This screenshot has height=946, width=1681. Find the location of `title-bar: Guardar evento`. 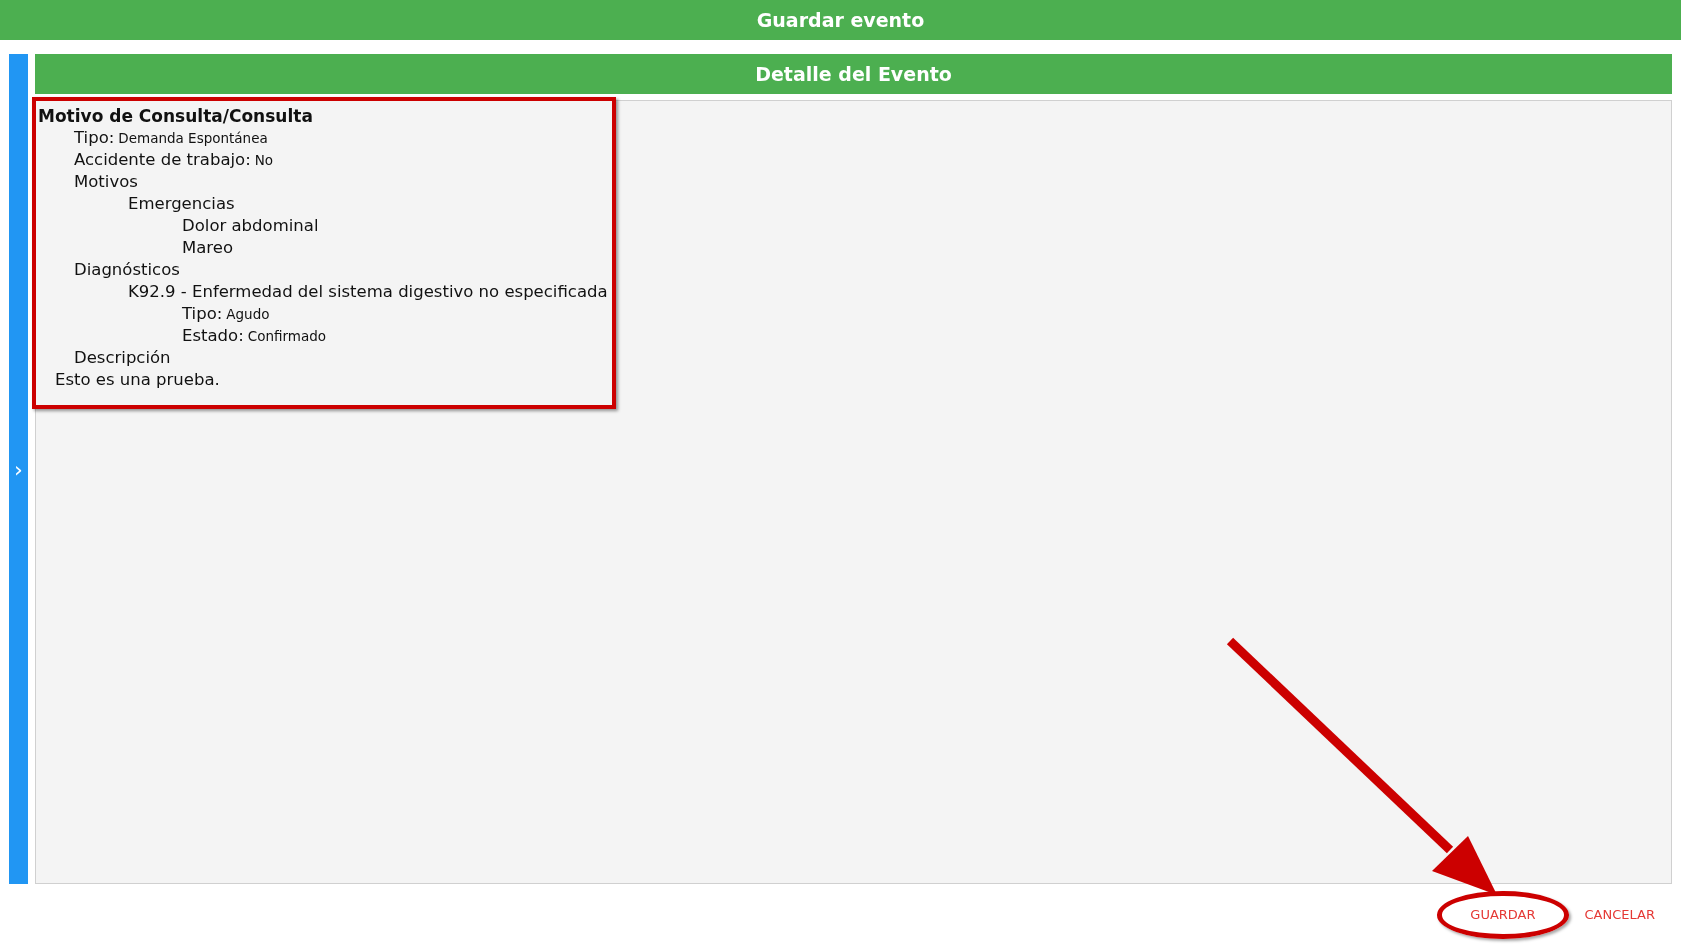

title-bar: Guardar evento is located at coordinates (840, 20).